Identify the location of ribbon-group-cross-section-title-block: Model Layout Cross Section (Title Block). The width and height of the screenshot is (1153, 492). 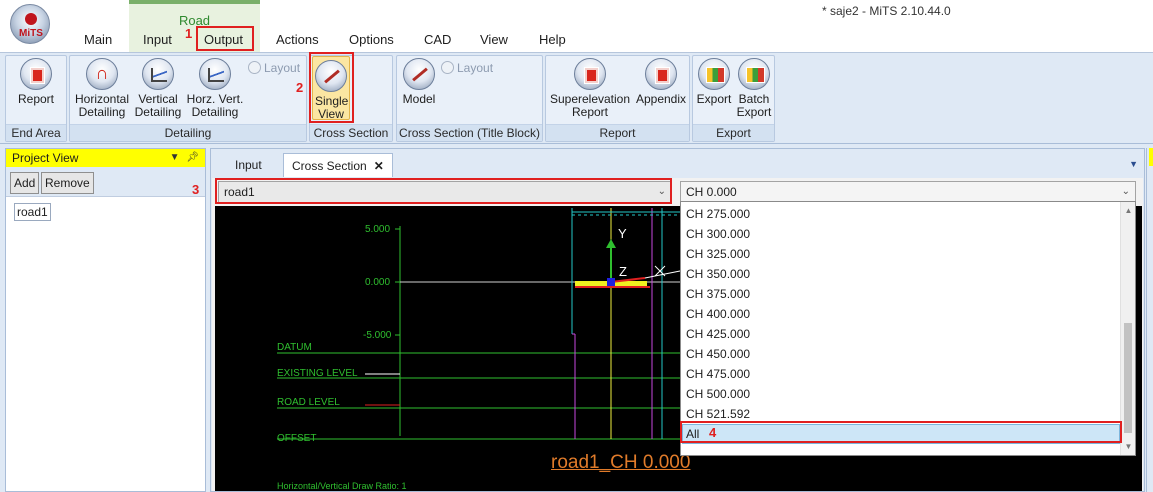
(469, 98).